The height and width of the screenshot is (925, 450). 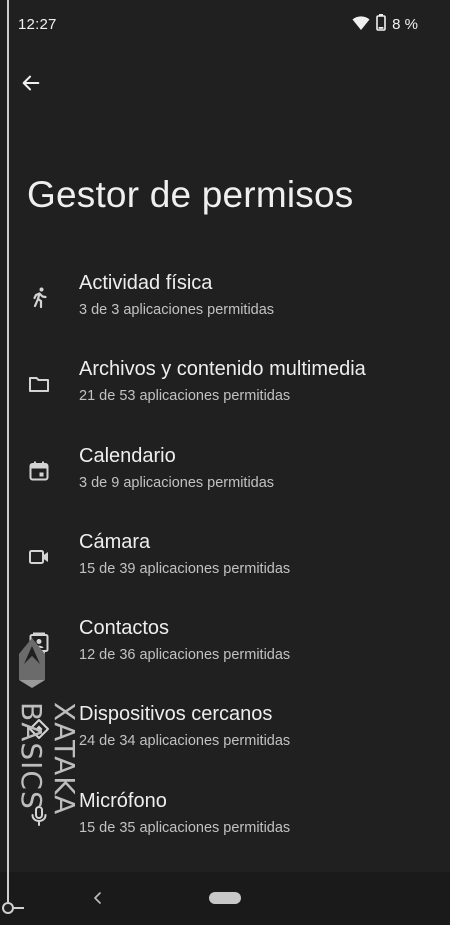 What do you see at coordinates (185, 568) in the screenshot?
I see `permission-subtitle: 15 de 39 aplicaciones permitidas` at bounding box center [185, 568].